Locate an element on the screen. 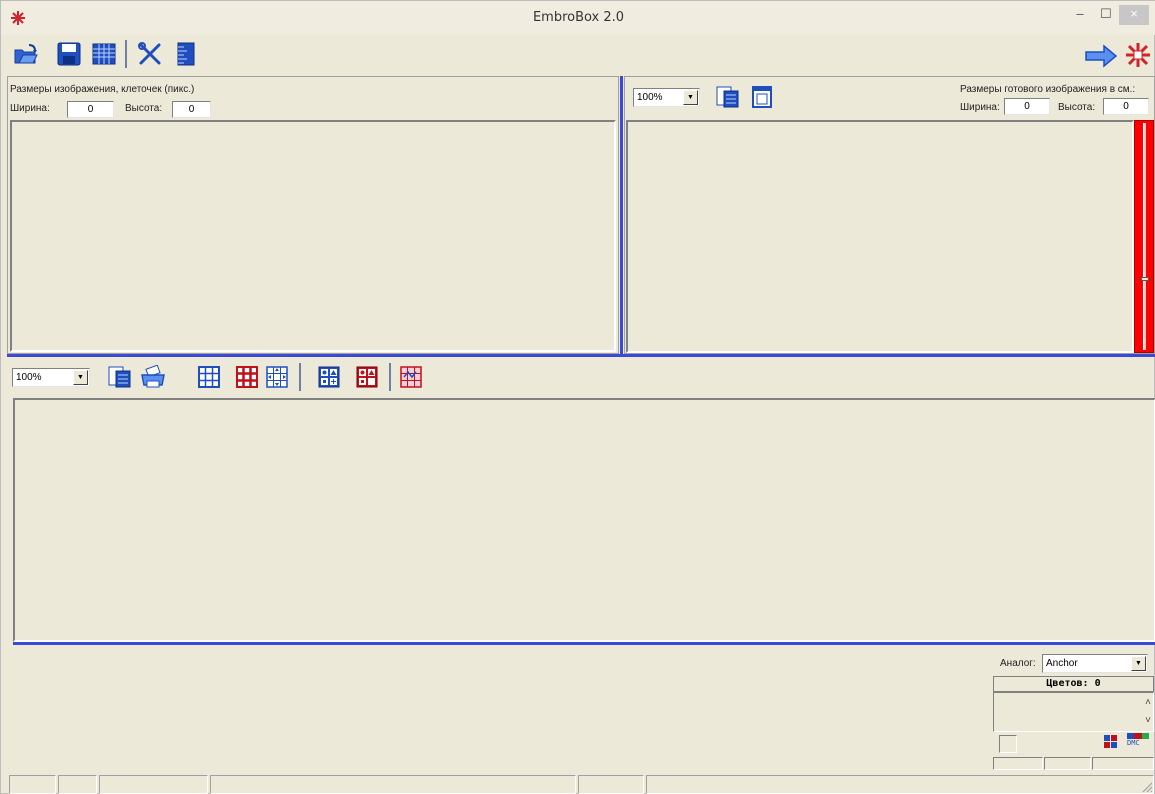 The image size is (1155, 794). window-title: EmbroBox 2.0 is located at coordinates (578, 17).